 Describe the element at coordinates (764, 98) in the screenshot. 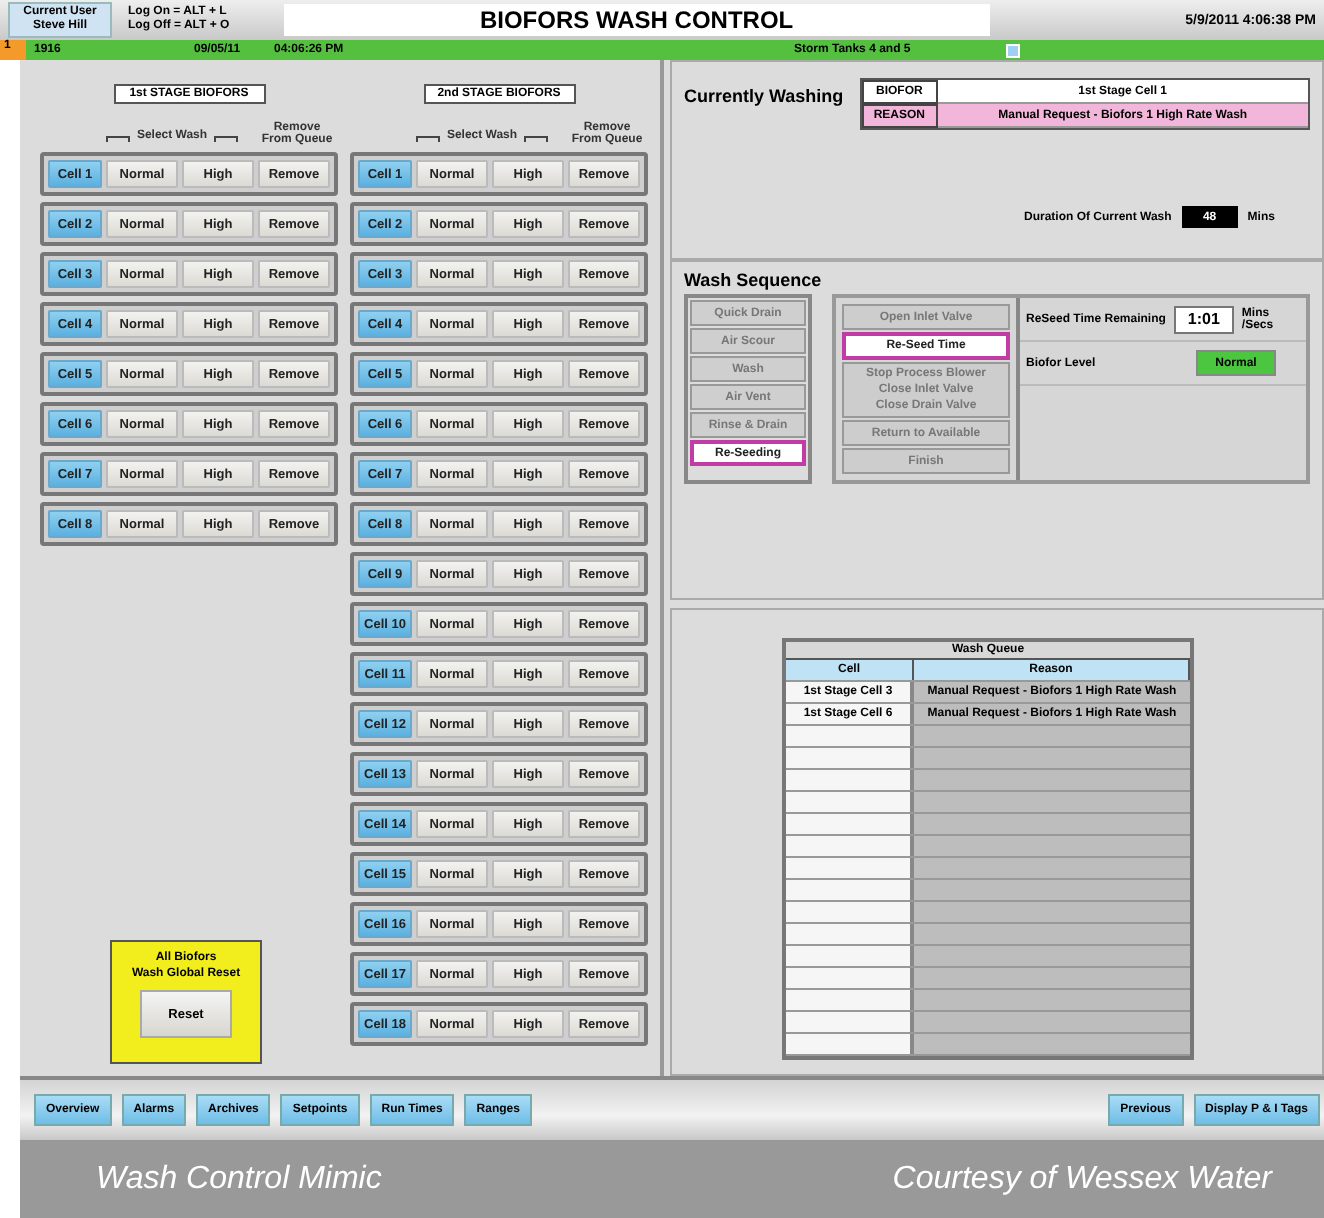

I see `section-heading: Currently Washing` at that location.